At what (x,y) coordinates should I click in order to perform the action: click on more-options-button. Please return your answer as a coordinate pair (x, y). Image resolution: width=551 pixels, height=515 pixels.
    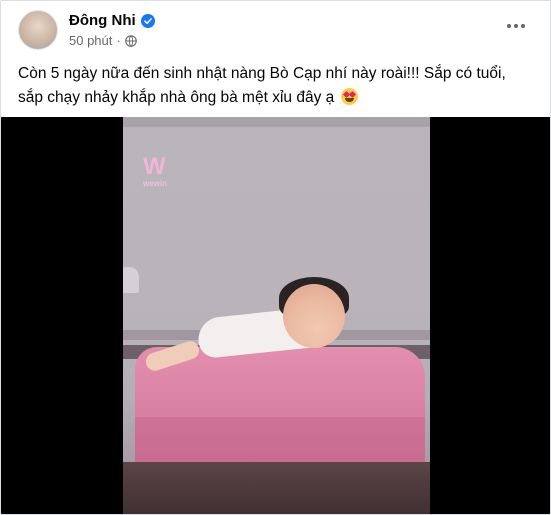
    Looking at the image, I should click on (516, 26).